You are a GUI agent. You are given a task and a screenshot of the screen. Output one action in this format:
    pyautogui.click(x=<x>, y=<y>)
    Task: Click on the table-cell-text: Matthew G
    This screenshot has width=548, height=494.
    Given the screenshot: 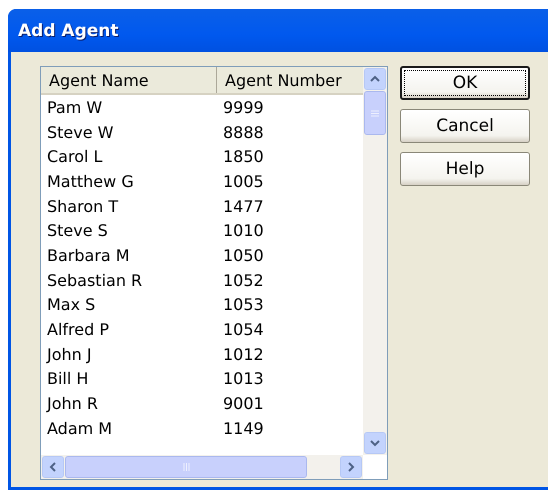 What is the action you would take?
    pyautogui.click(x=90, y=181)
    